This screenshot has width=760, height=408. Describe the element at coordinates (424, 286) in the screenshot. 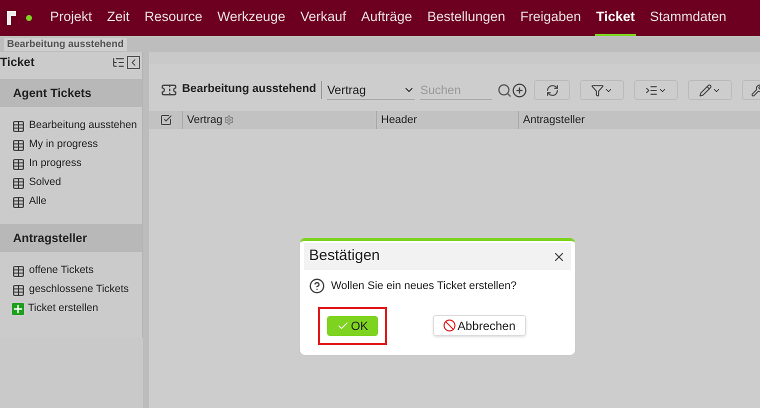

I see `dialog-message: Wollen Sie ein neues Ticket erstellen?` at that location.